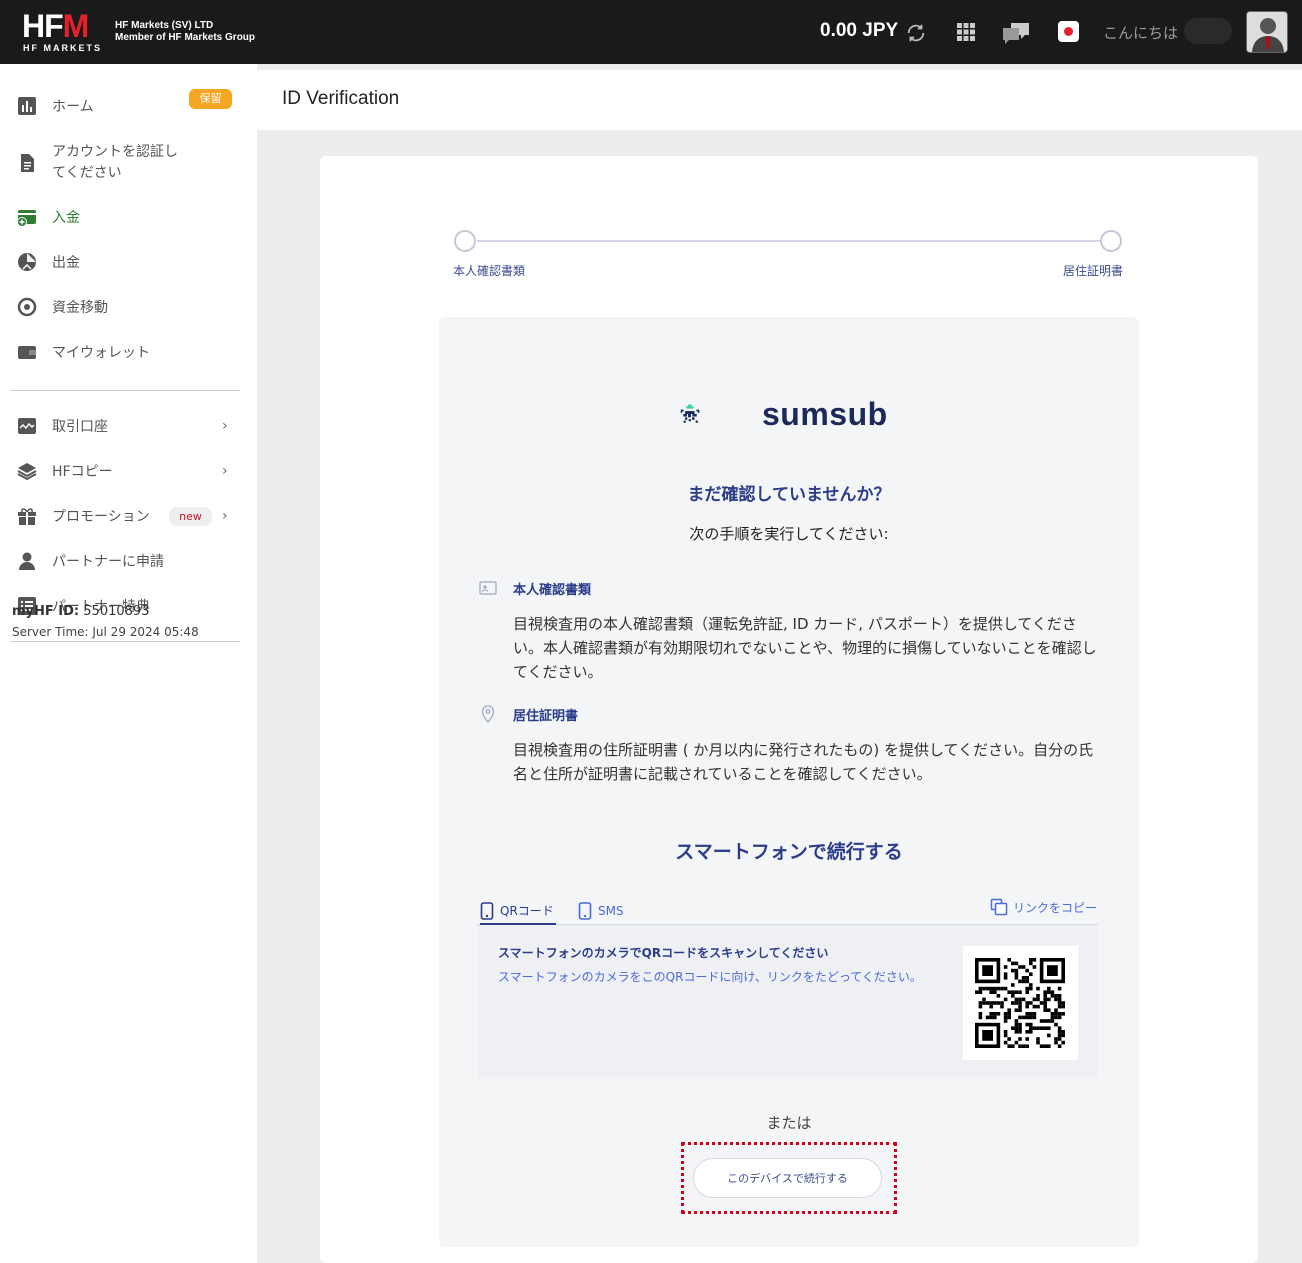 The height and width of the screenshot is (1263, 1302). Describe the element at coordinates (128, 426) in the screenshot. I see `sidebar-item-trading-accounts: 取引口座 ›` at that location.